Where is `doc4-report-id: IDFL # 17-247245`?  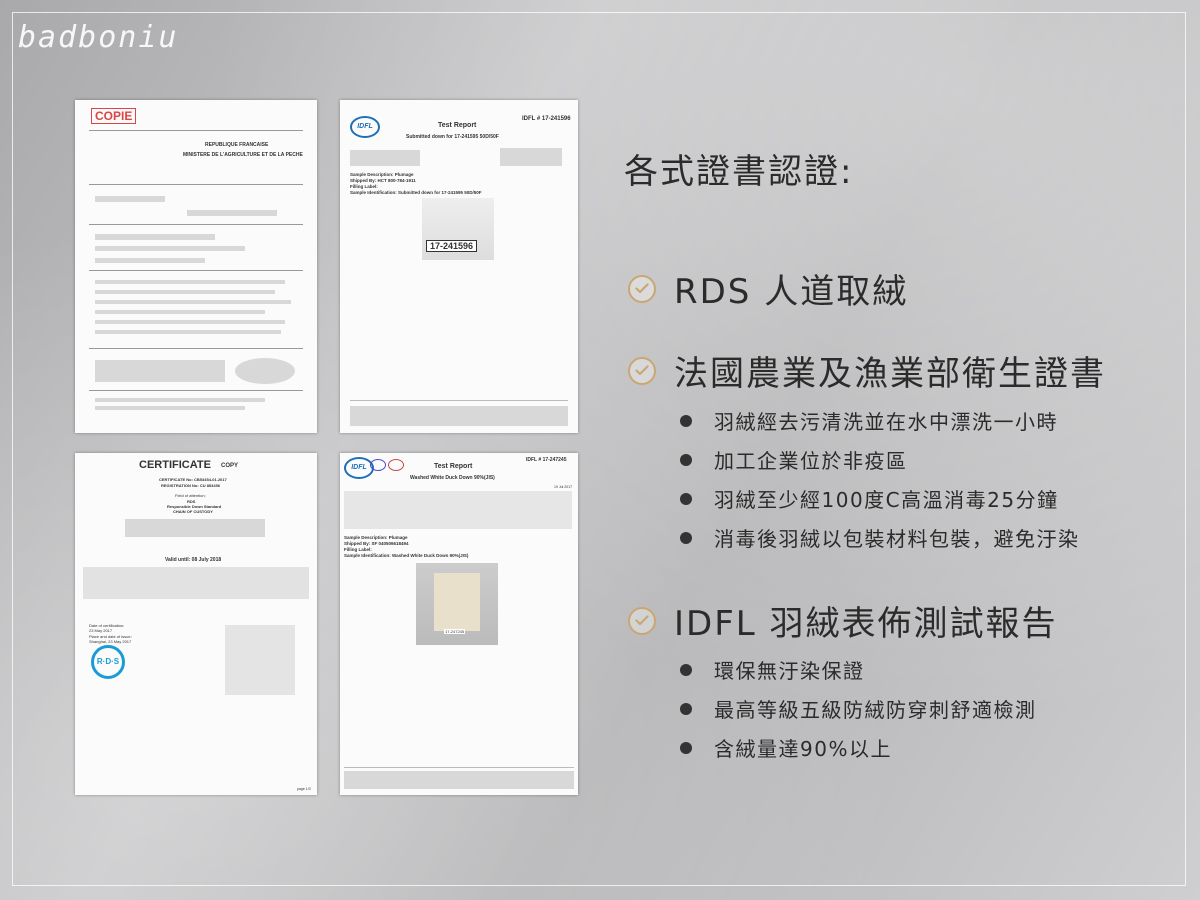
doc4-report-id: IDFL # 17-247245 is located at coordinates (546, 460).